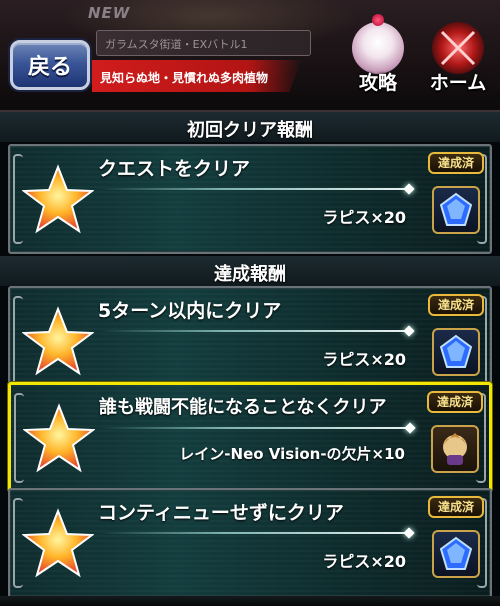 Image resolution: width=500 pixels, height=606 pixels. Describe the element at coordinates (292, 454) in the screenshot. I see `reward-amount: レイン-Neo Vision-の欠片×10` at that location.